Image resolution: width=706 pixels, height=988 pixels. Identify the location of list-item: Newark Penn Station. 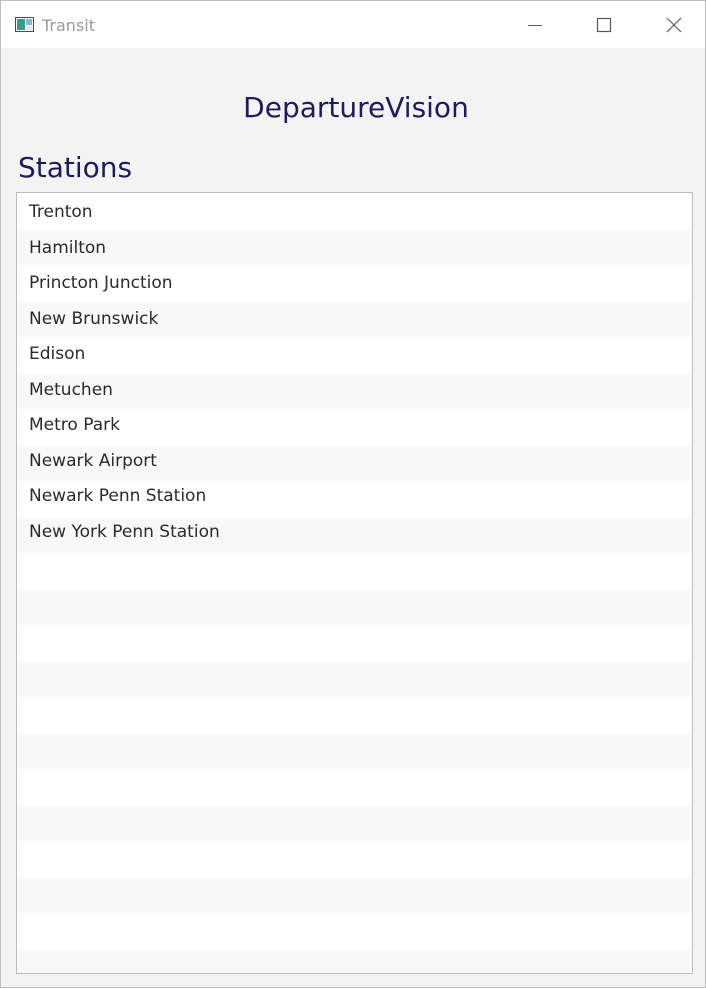
(354, 495).